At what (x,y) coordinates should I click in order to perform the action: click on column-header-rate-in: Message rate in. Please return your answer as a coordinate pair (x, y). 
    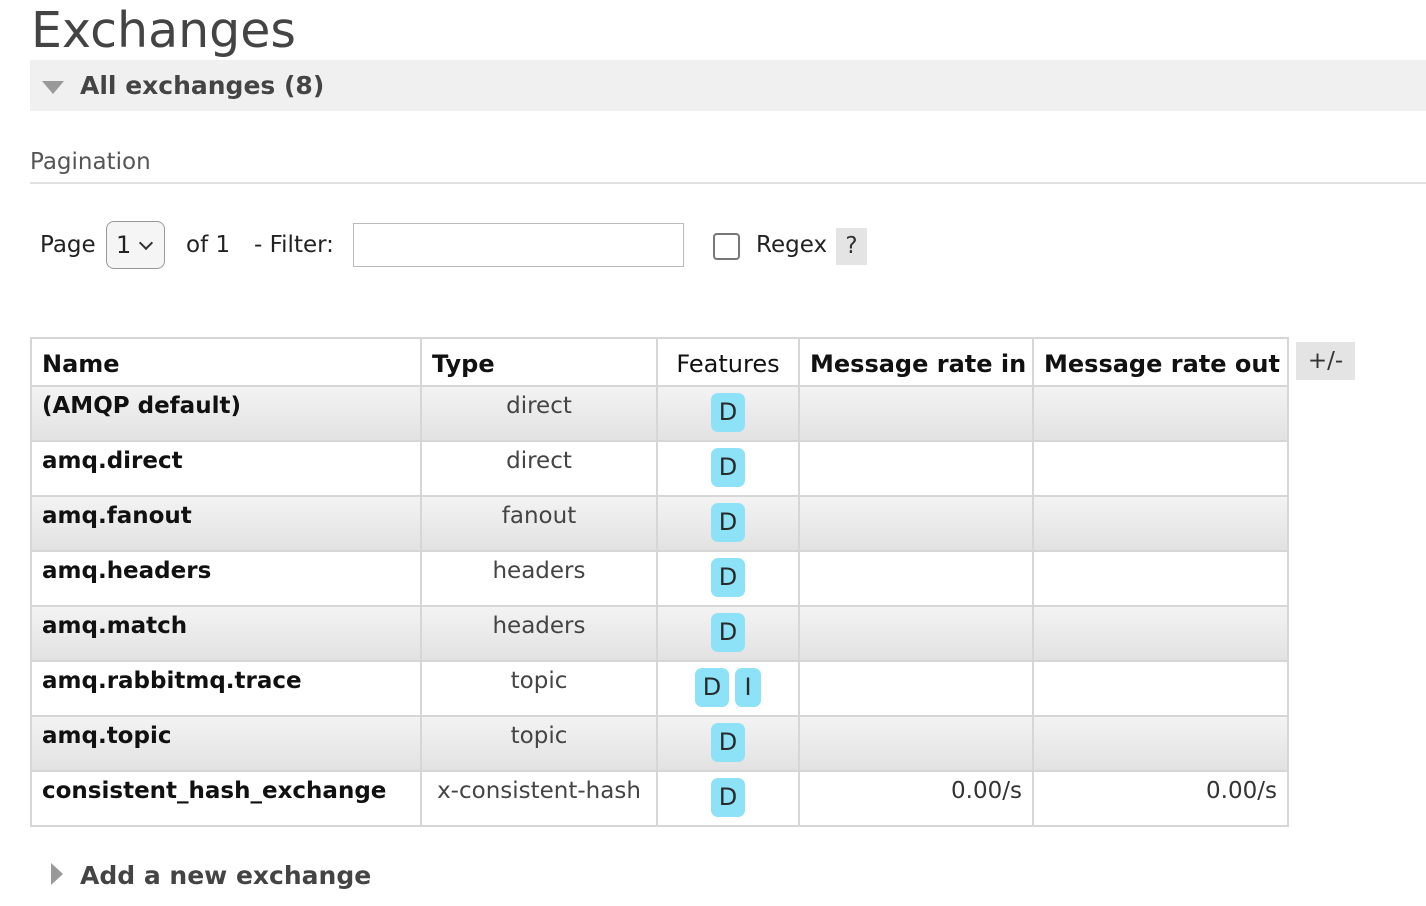
    Looking at the image, I should click on (916, 362).